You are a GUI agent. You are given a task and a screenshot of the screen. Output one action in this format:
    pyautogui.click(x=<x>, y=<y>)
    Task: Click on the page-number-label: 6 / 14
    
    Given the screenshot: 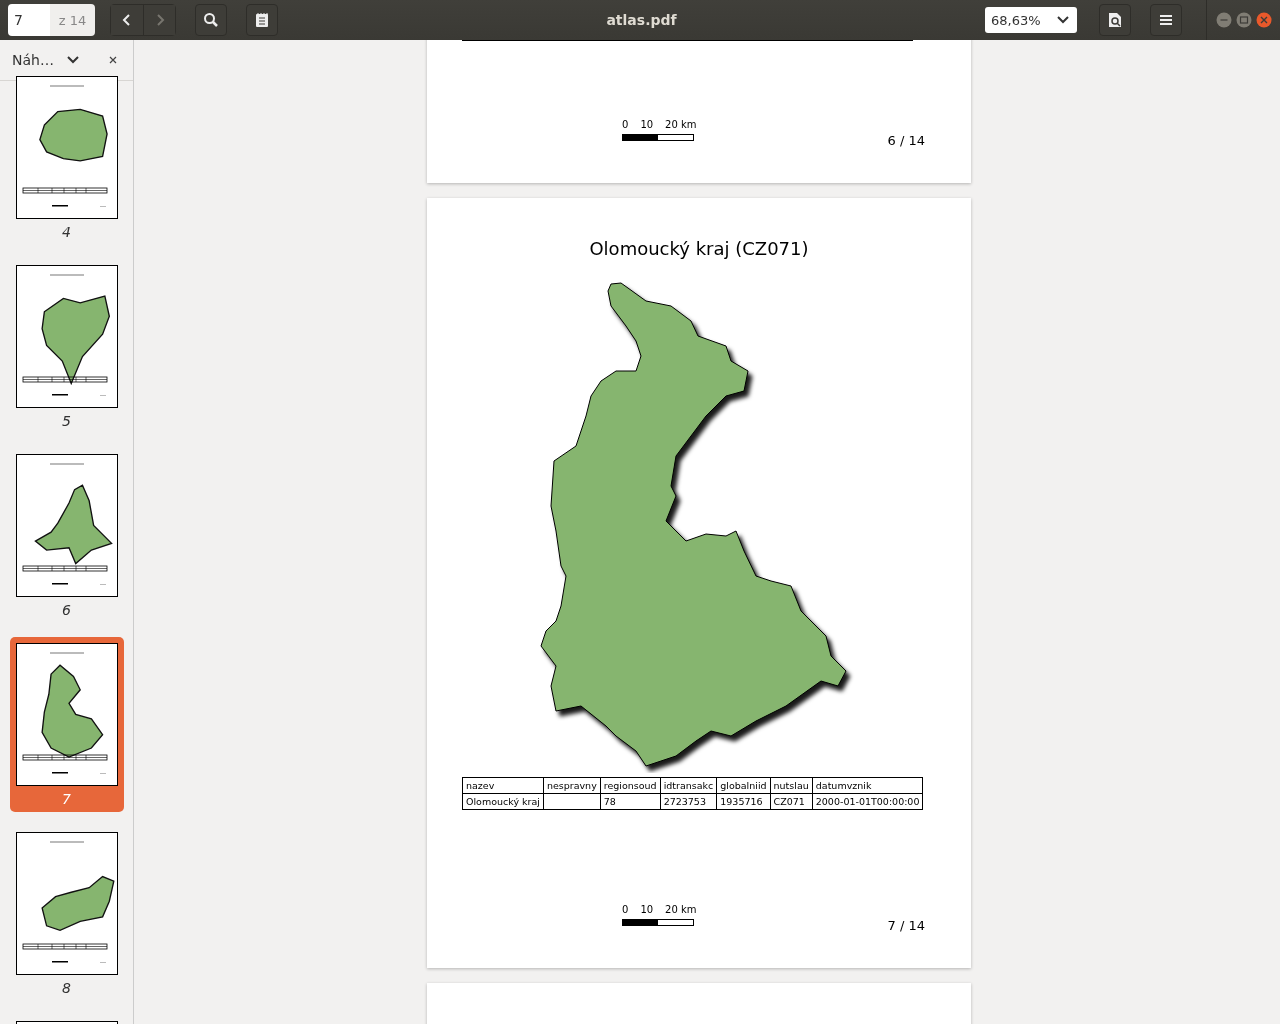 What is the action you would take?
    pyautogui.click(x=906, y=140)
    